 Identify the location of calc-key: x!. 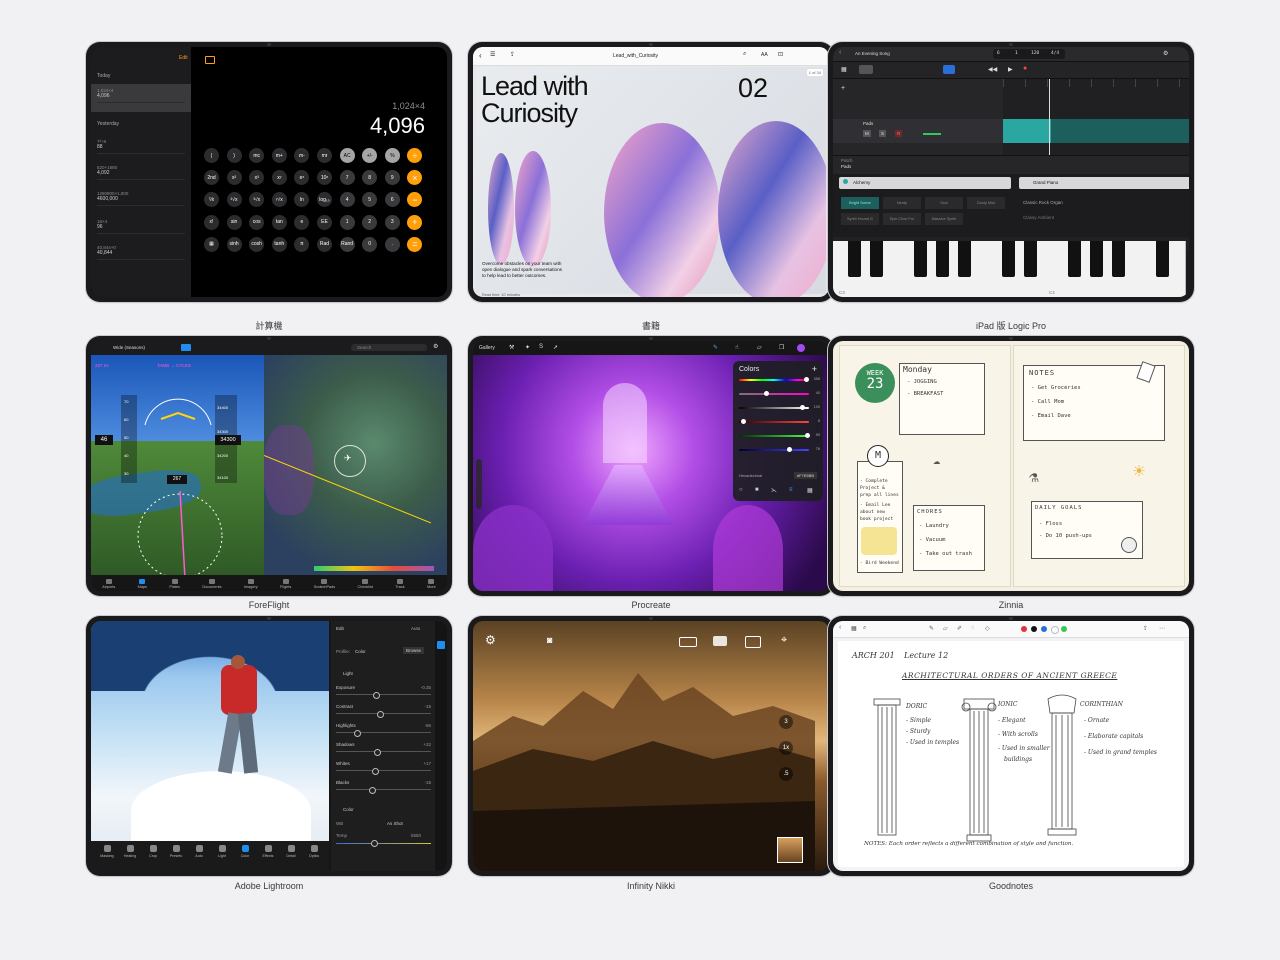
(211, 222).